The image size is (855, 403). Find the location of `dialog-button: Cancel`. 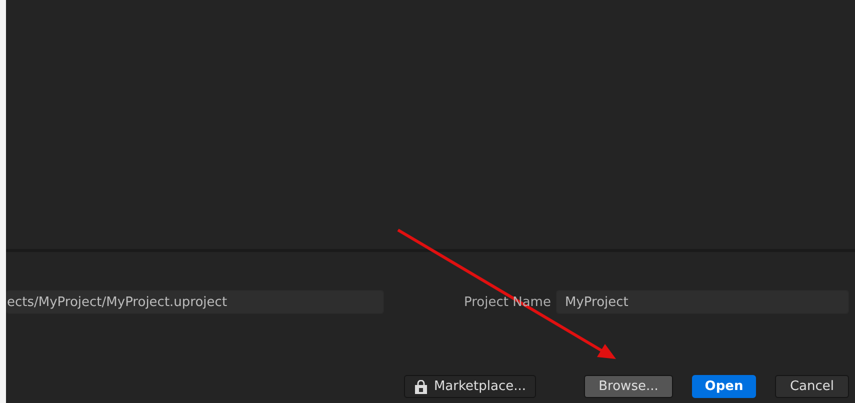

dialog-button: Cancel is located at coordinates (812, 386).